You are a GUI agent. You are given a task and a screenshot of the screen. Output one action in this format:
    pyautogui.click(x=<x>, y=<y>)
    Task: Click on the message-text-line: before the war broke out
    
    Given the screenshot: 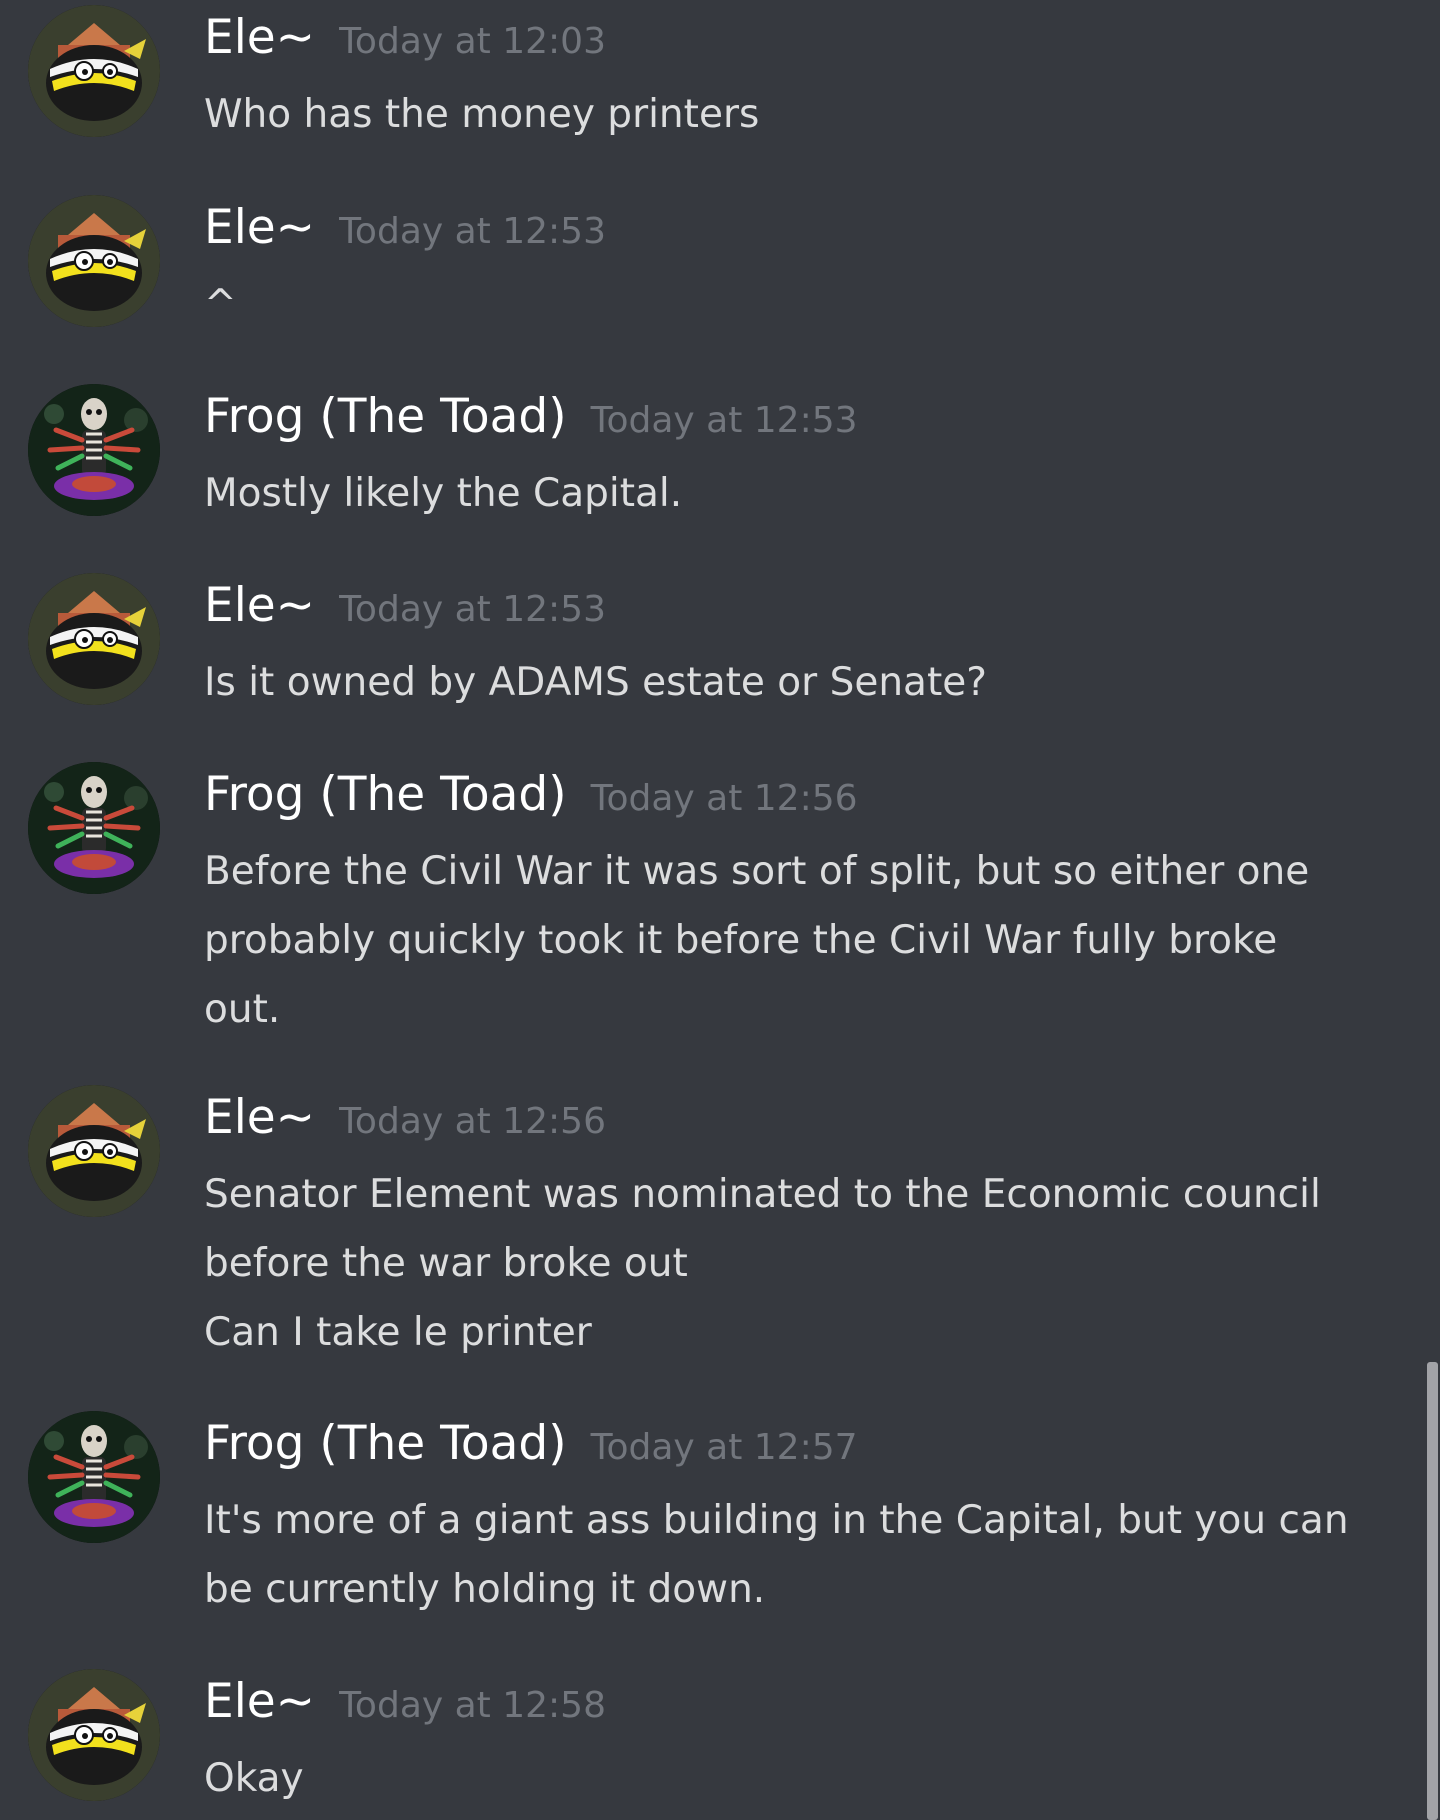 What is the action you would take?
    pyautogui.click(x=446, y=1263)
    